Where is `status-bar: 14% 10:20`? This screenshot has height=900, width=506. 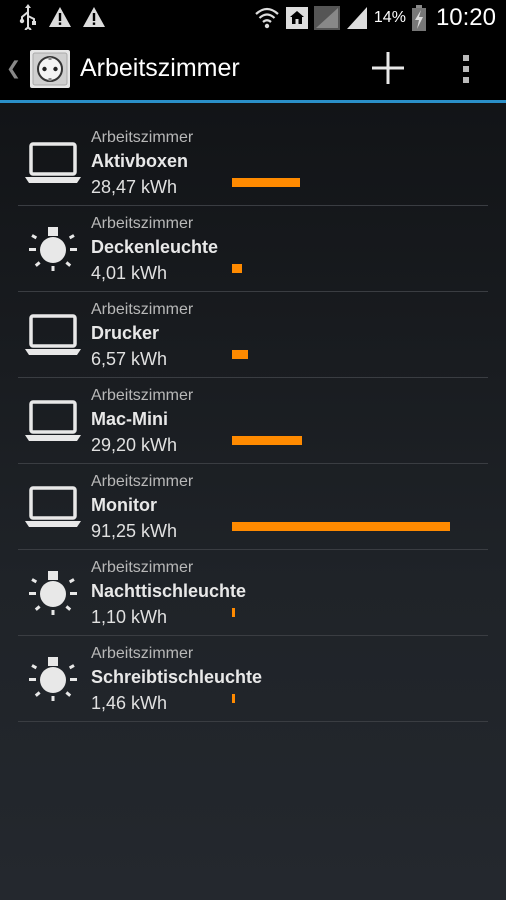
status-bar: 14% 10:20 is located at coordinates (253, 18).